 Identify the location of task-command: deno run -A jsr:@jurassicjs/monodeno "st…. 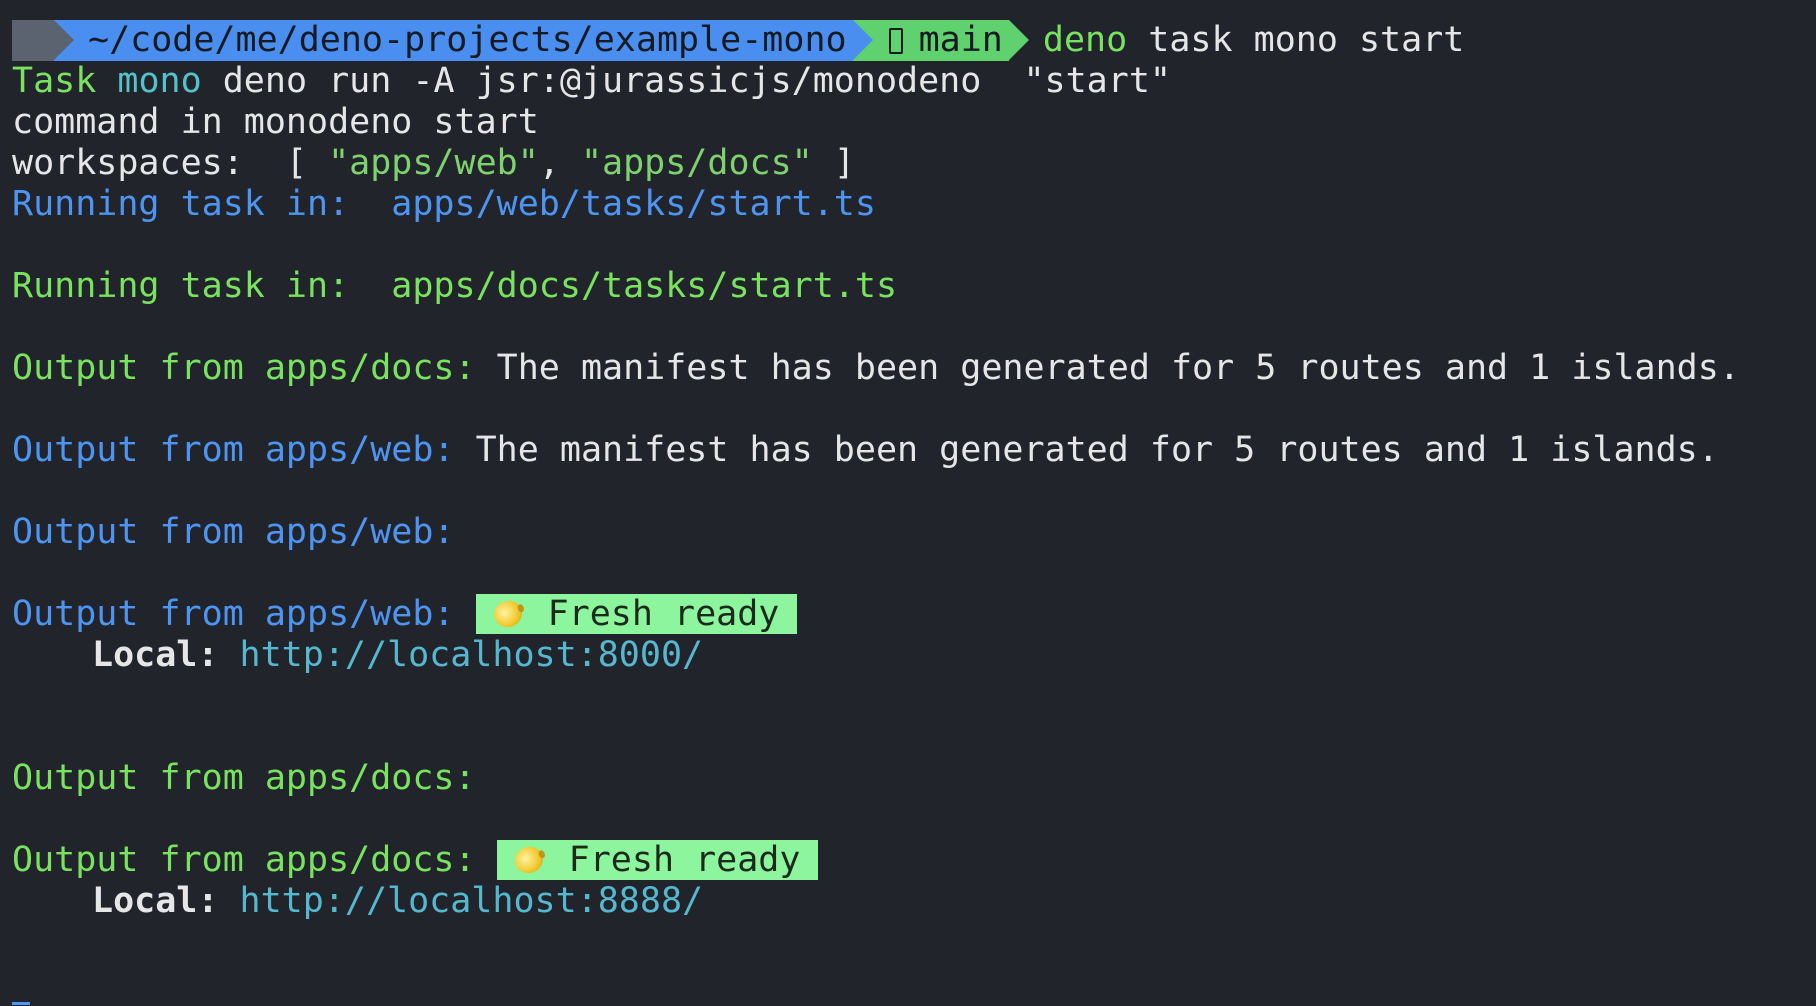
(686, 81).